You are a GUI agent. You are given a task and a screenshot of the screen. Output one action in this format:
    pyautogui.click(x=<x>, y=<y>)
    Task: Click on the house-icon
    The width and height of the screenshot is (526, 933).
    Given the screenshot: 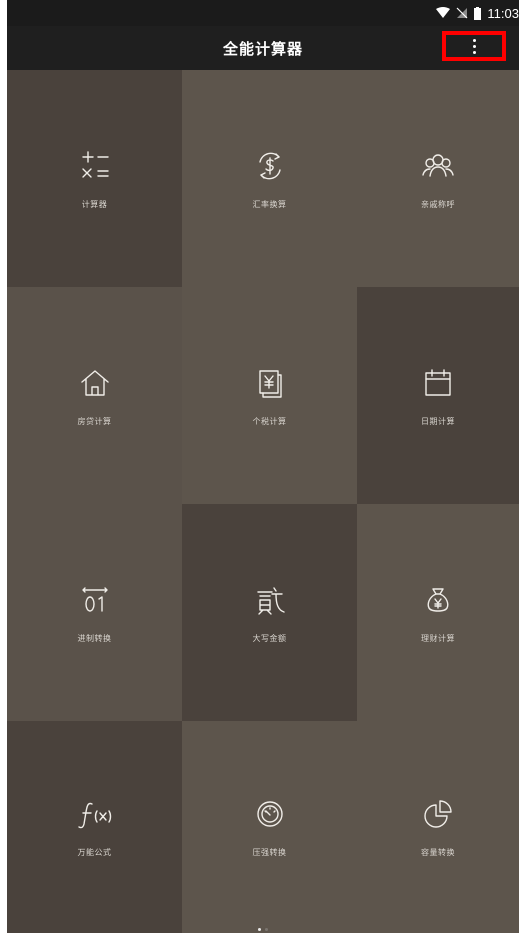 What is the action you would take?
    pyautogui.click(x=94, y=382)
    